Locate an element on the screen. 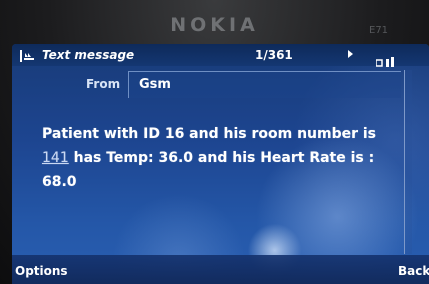 The height and width of the screenshot is (284, 429). from-field: Gsm is located at coordinates (264, 84).